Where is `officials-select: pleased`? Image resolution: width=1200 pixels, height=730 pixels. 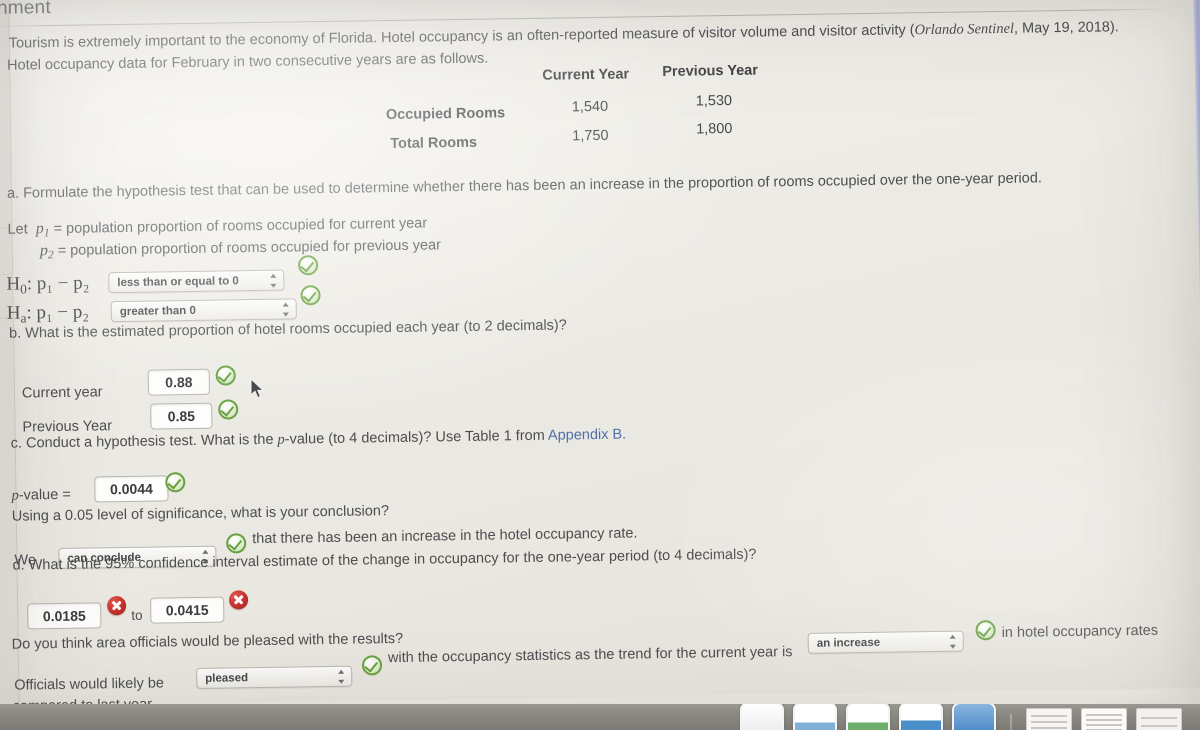
officials-select: pleased is located at coordinates (274, 677).